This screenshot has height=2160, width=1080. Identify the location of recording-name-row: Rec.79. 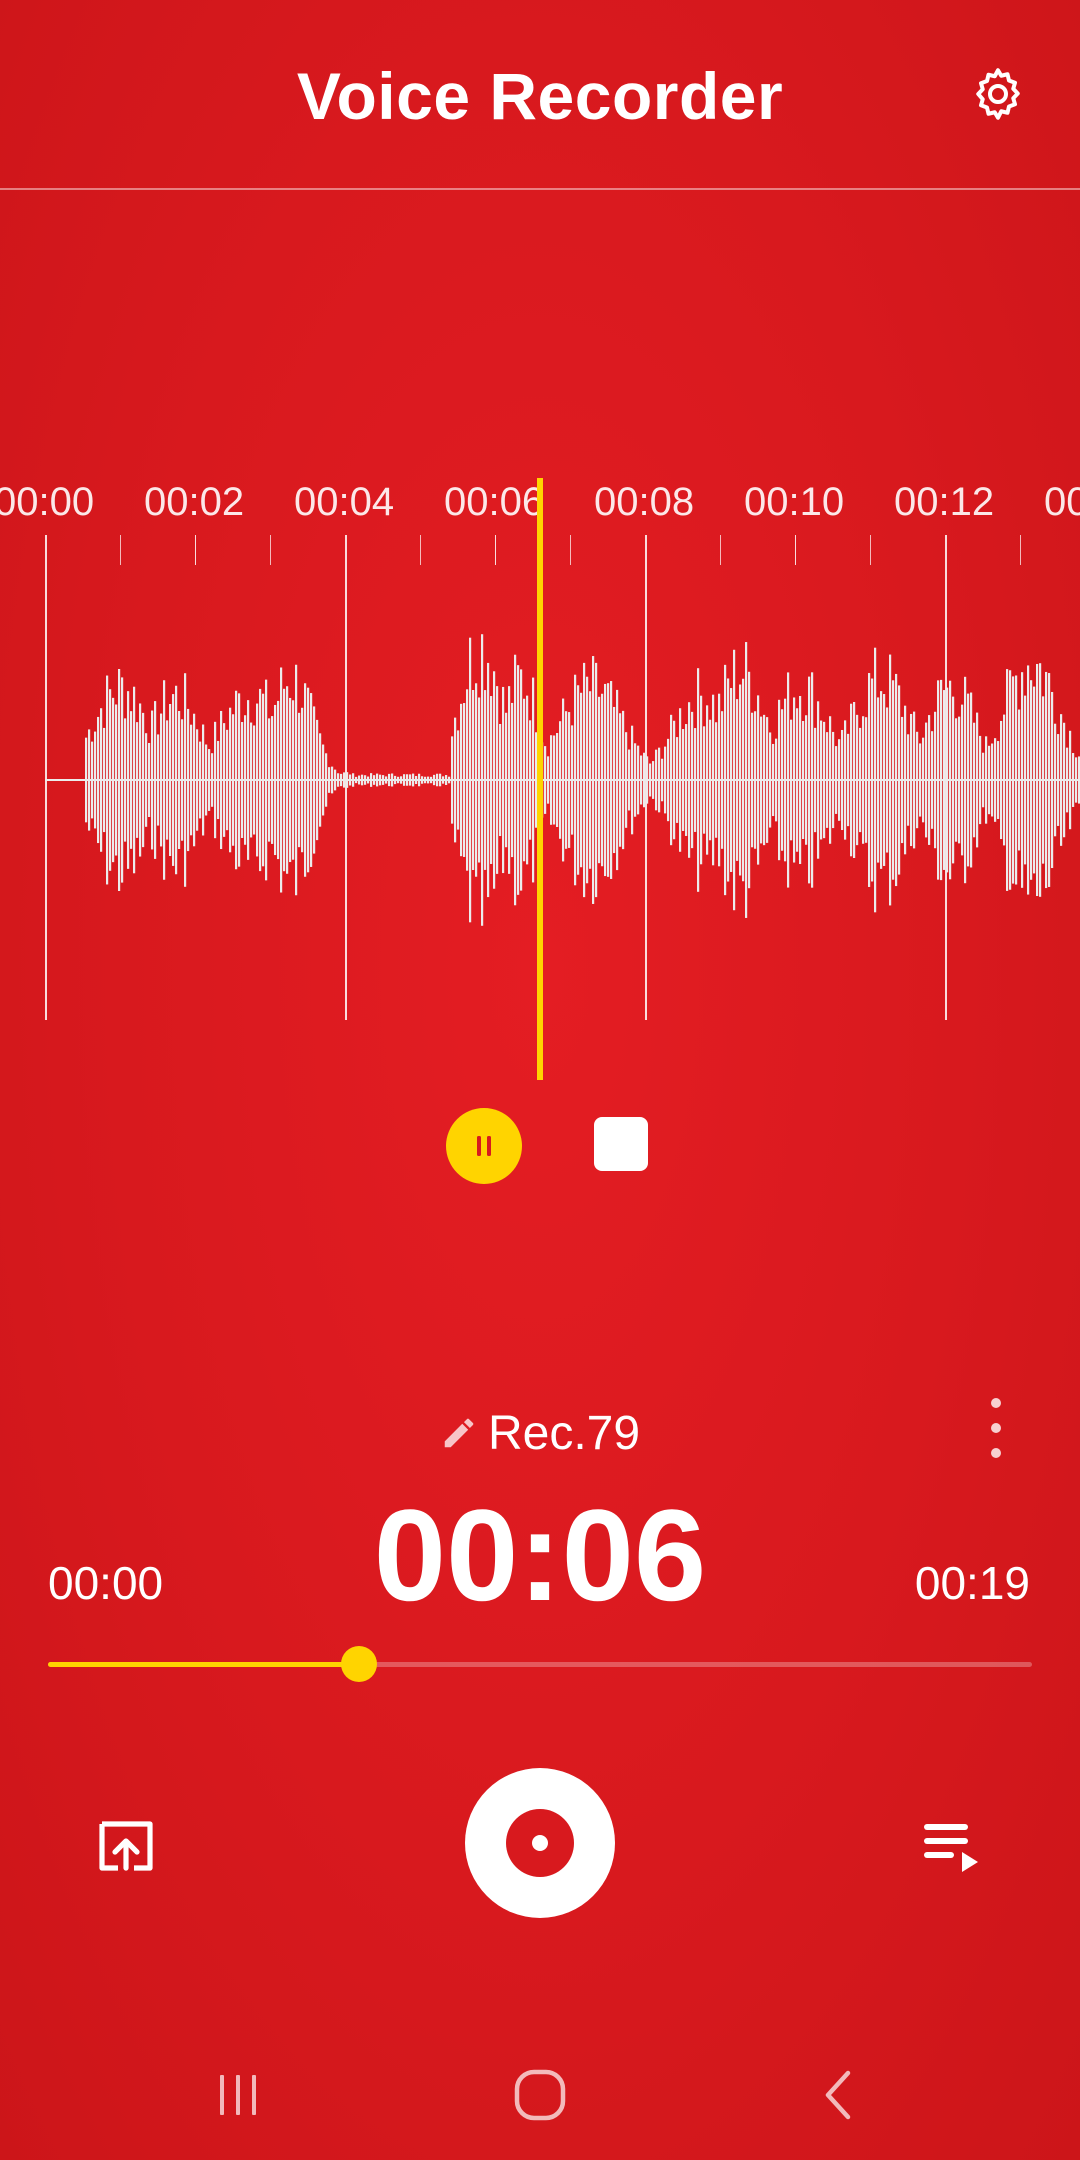
(540, 1433).